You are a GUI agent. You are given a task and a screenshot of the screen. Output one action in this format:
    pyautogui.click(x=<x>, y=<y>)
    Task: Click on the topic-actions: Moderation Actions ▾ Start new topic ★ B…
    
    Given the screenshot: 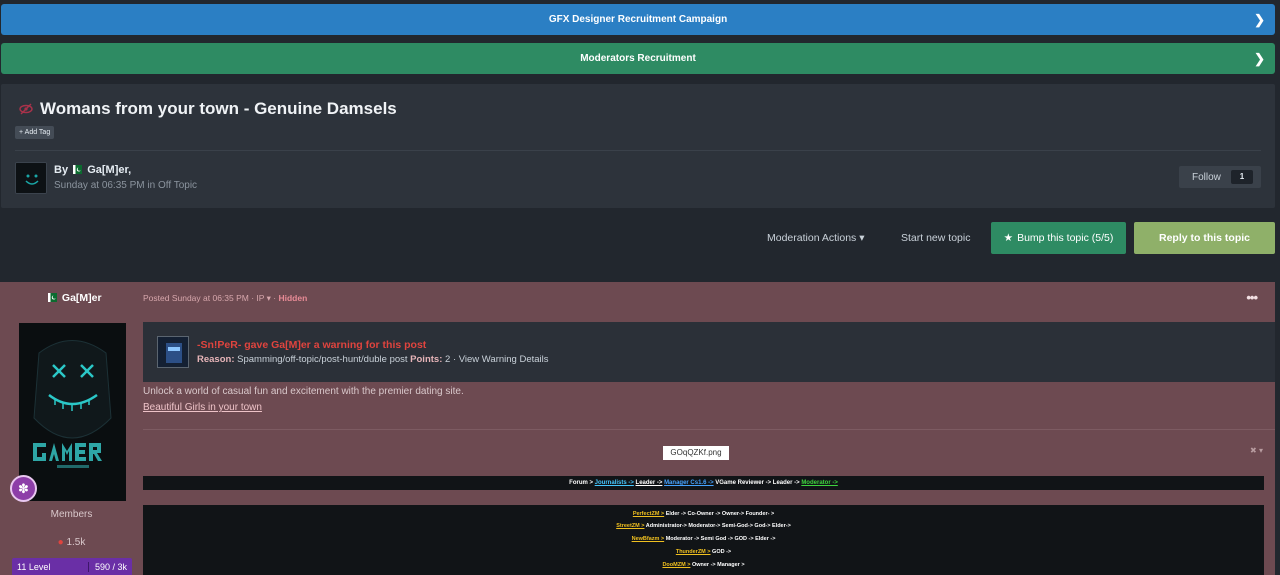 What is the action you would take?
    pyautogui.click(x=640, y=238)
    